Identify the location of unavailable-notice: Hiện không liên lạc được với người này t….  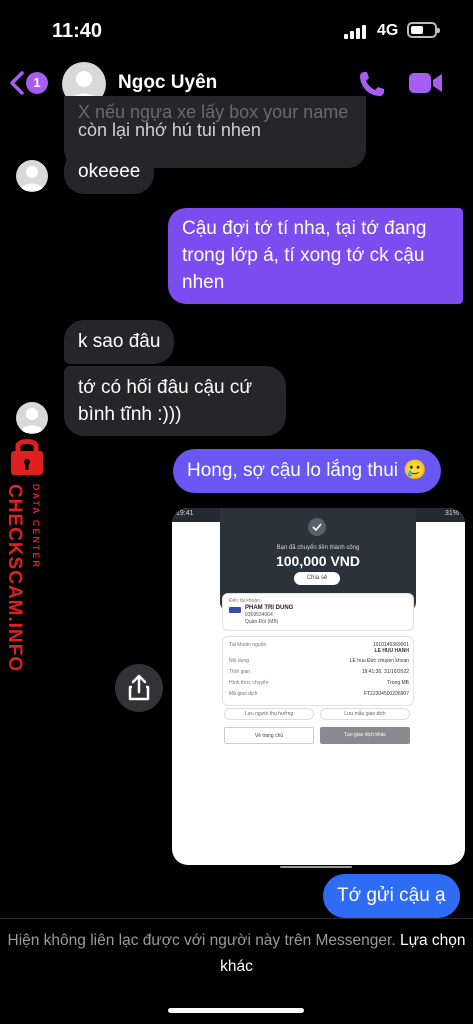
(236, 954).